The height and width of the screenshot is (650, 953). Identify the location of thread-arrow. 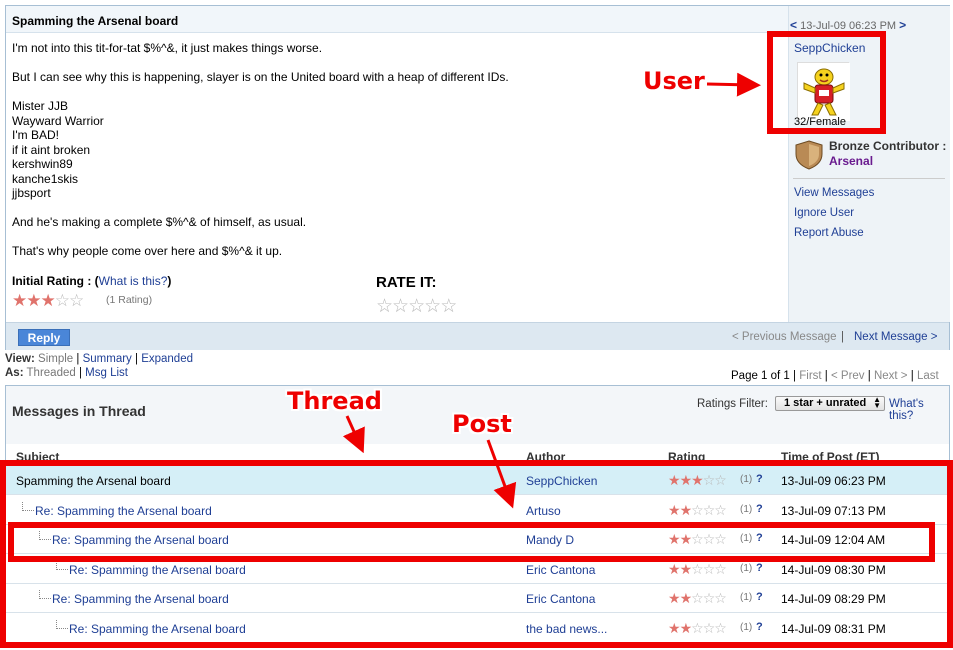
(353, 434).